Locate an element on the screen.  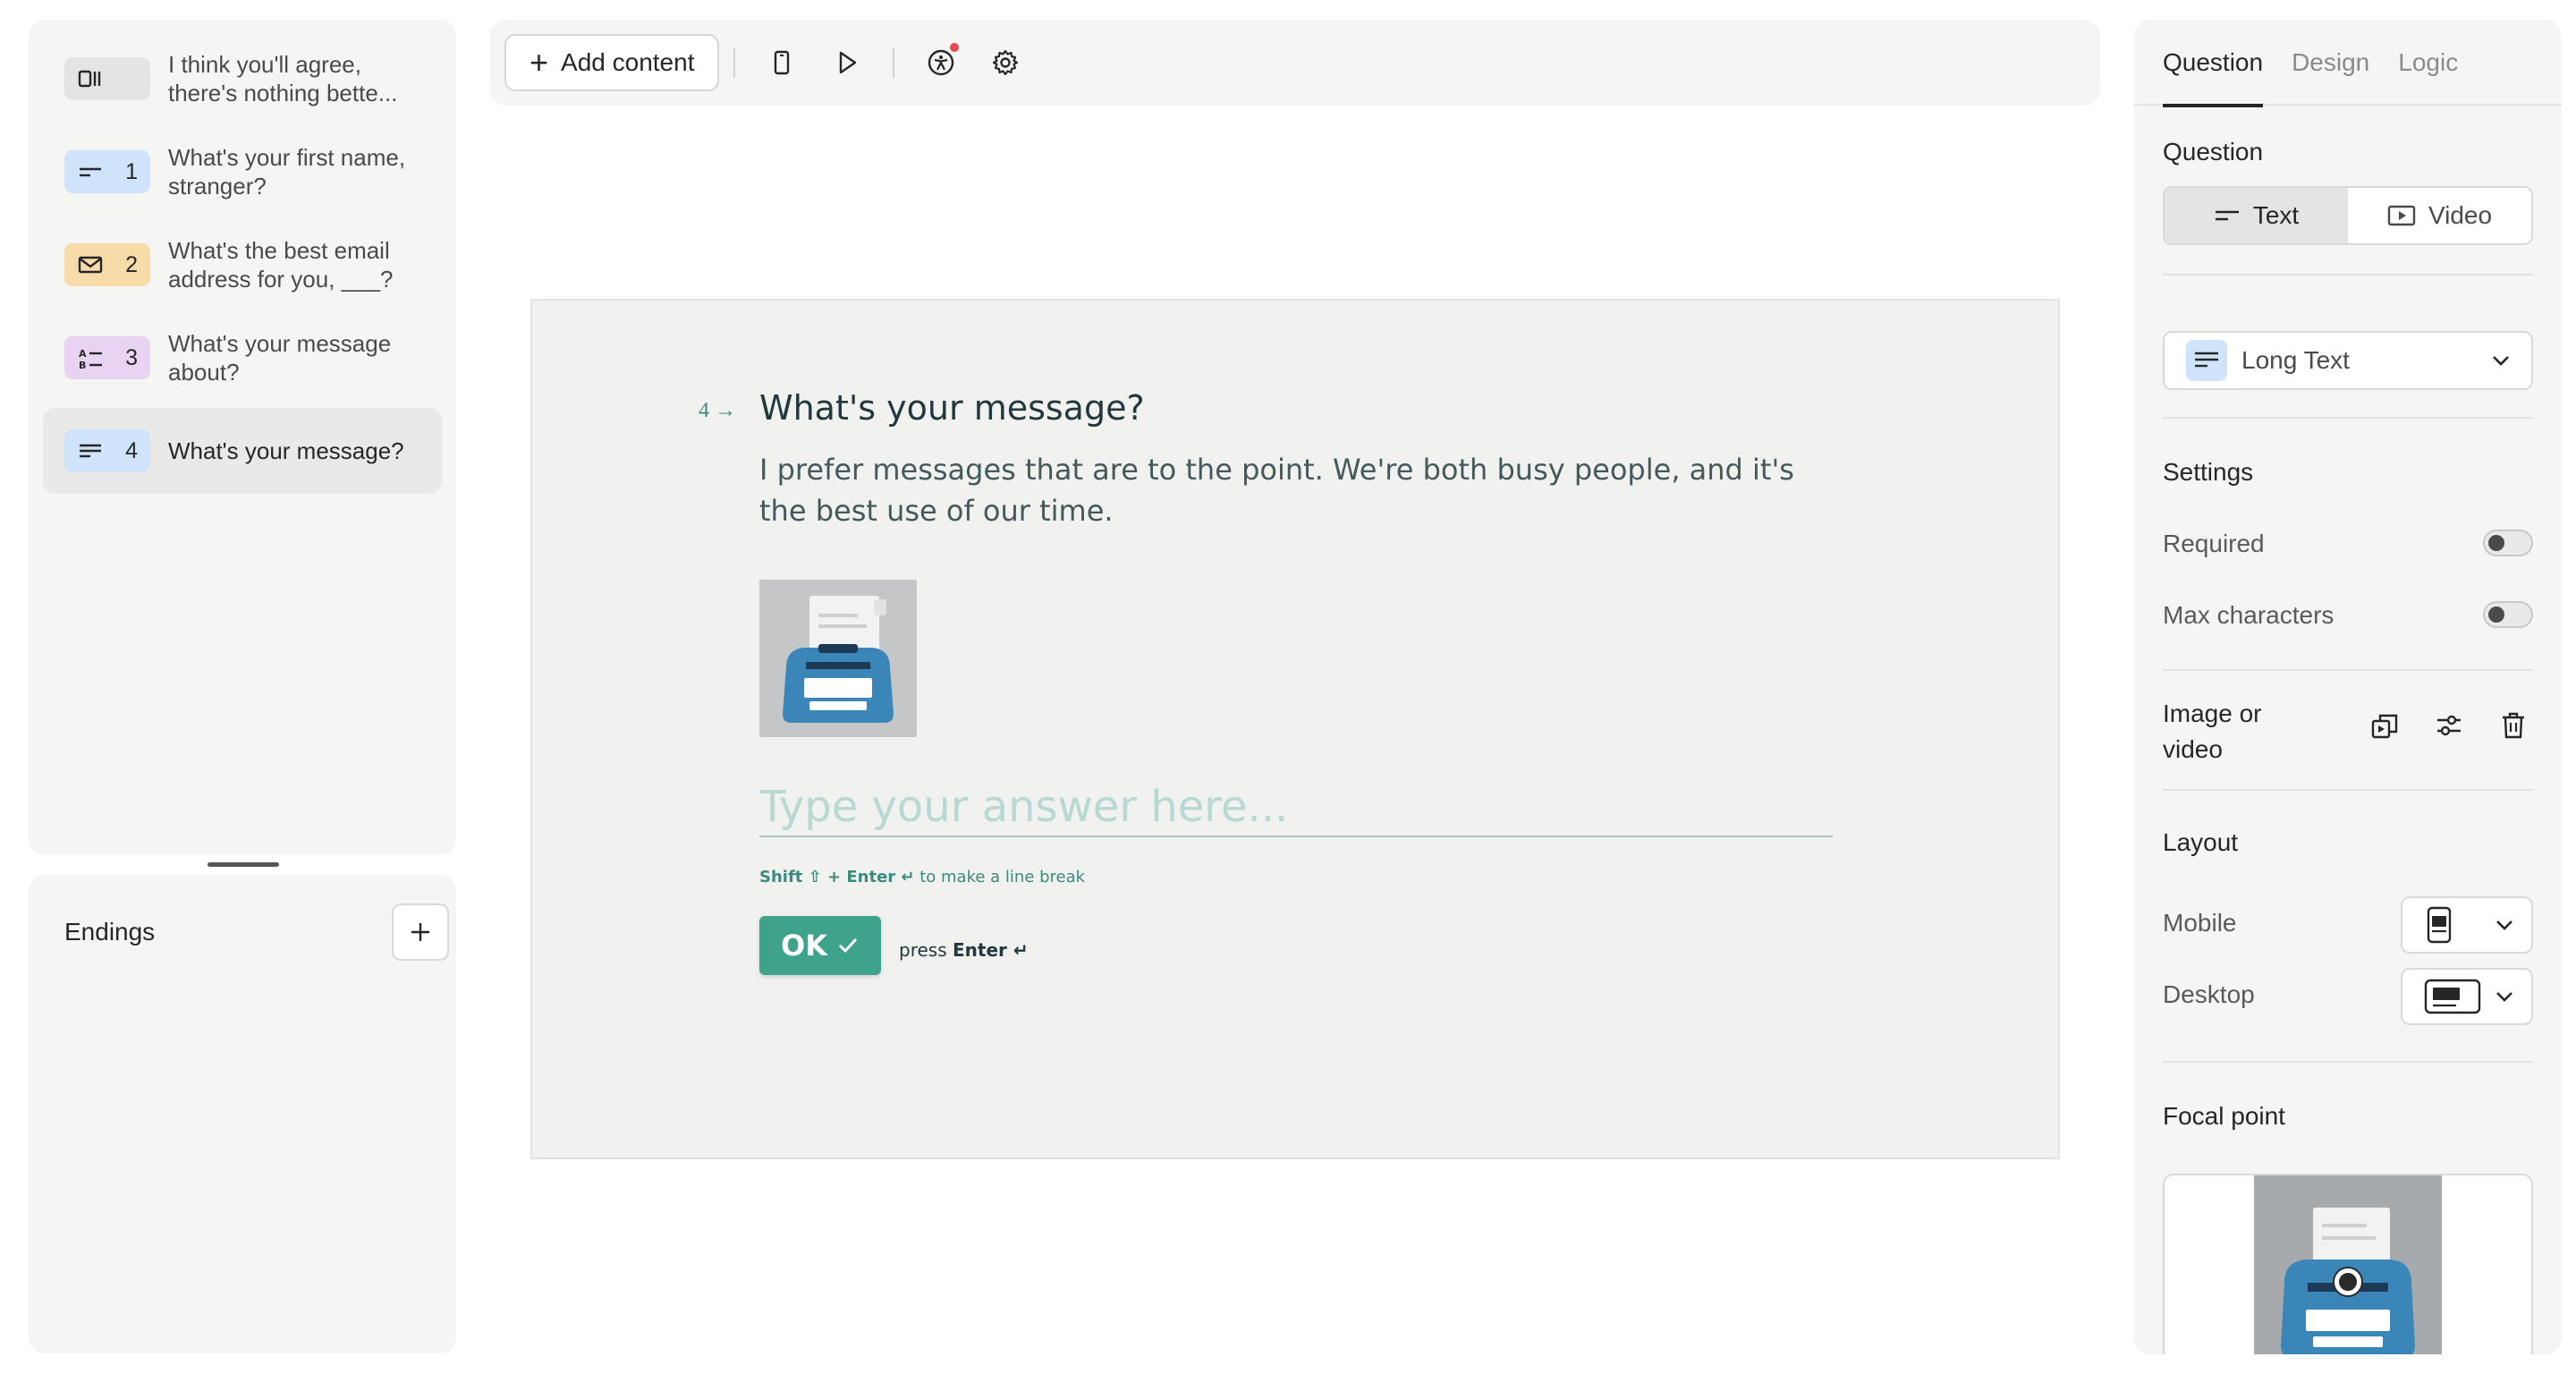
mobile-layout-select is located at coordinates (2467, 925).